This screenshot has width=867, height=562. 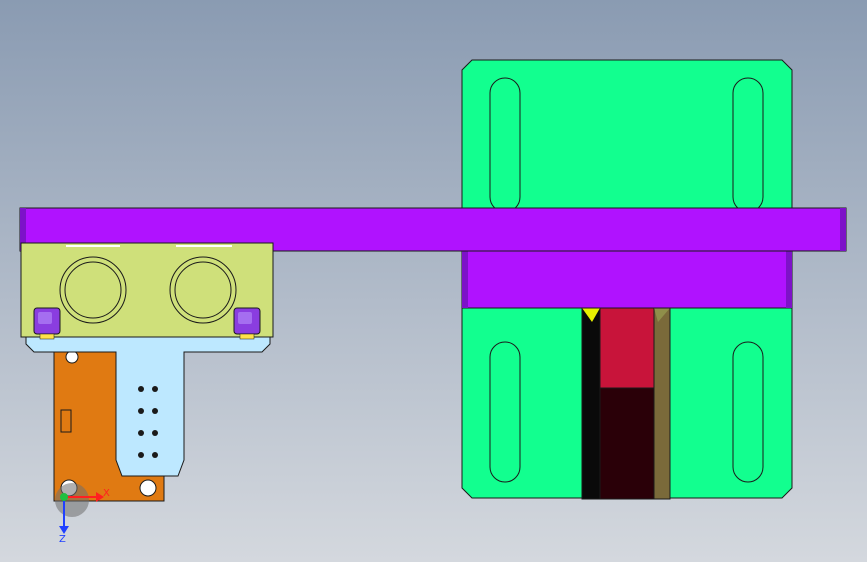 I want to click on red-block, so click(x=627, y=348).